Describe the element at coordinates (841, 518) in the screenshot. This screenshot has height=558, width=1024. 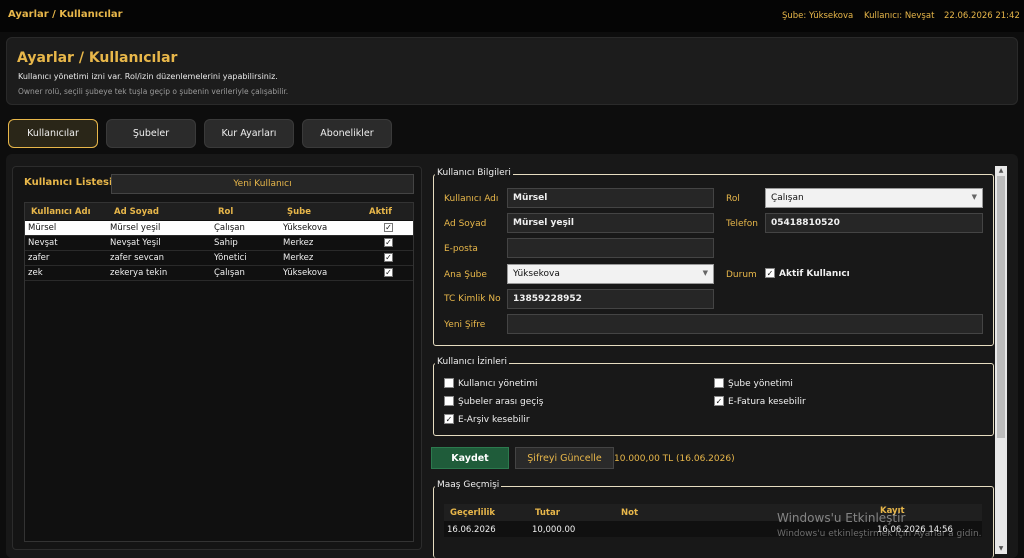
I see `windows-activation-watermark: Windows'u Etkinleştir` at that location.